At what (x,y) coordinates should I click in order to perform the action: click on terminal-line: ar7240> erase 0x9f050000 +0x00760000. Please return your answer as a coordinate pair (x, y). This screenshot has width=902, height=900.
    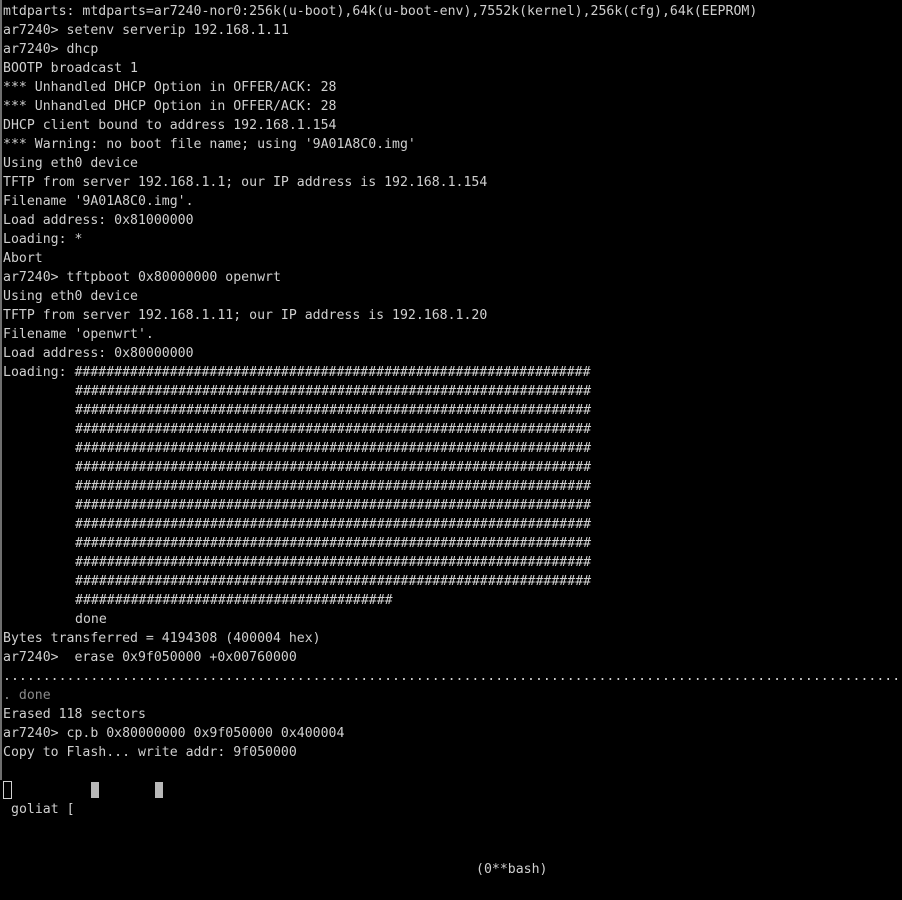
    Looking at the image, I should click on (150, 657).